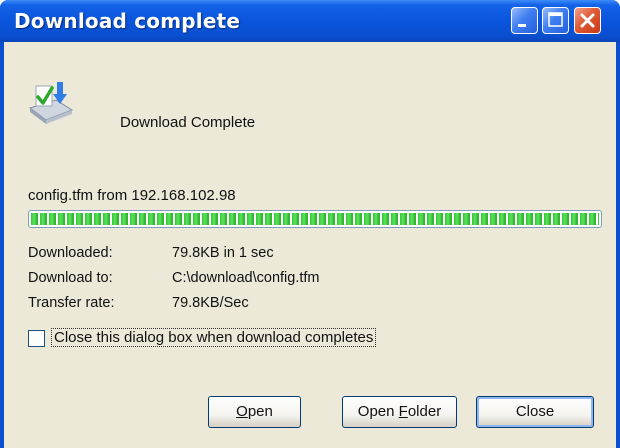  I want to click on title-bar: Download complete, so click(310, 21).